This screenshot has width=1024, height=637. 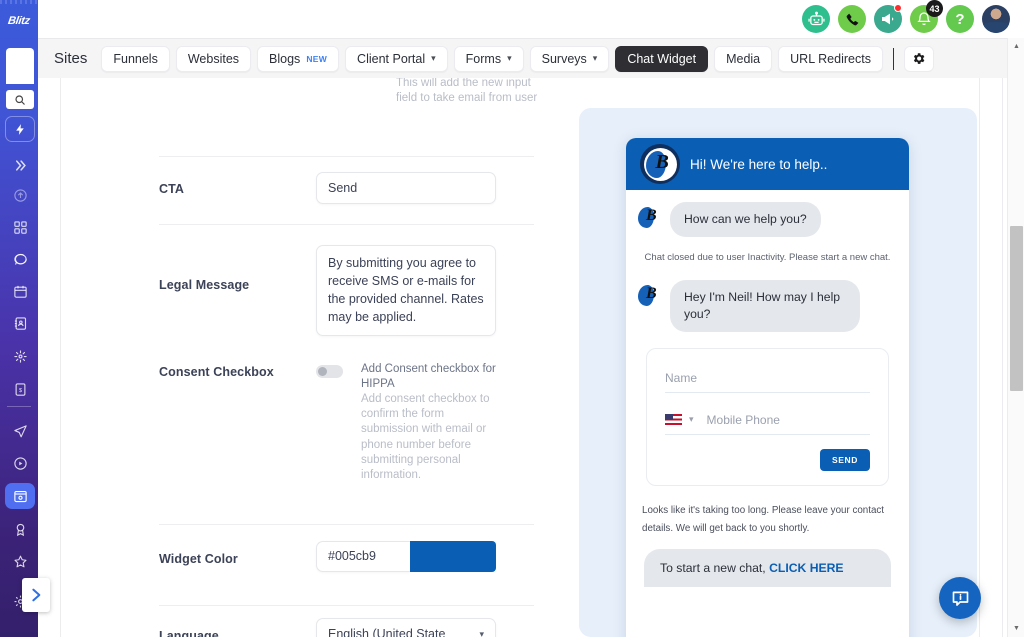 What do you see at coordinates (960, 598) in the screenshot?
I see `chat-info-fab` at bounding box center [960, 598].